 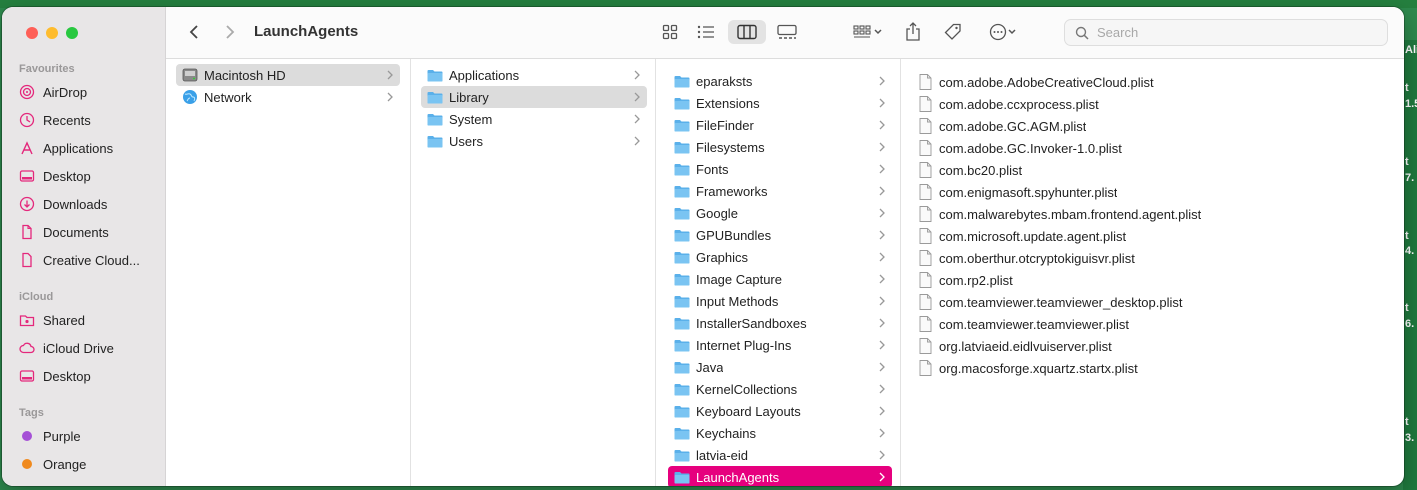 What do you see at coordinates (1154, 346) in the screenshot?
I see `file-list-item: org.latviaeid.eidlvuiserver.plist` at bounding box center [1154, 346].